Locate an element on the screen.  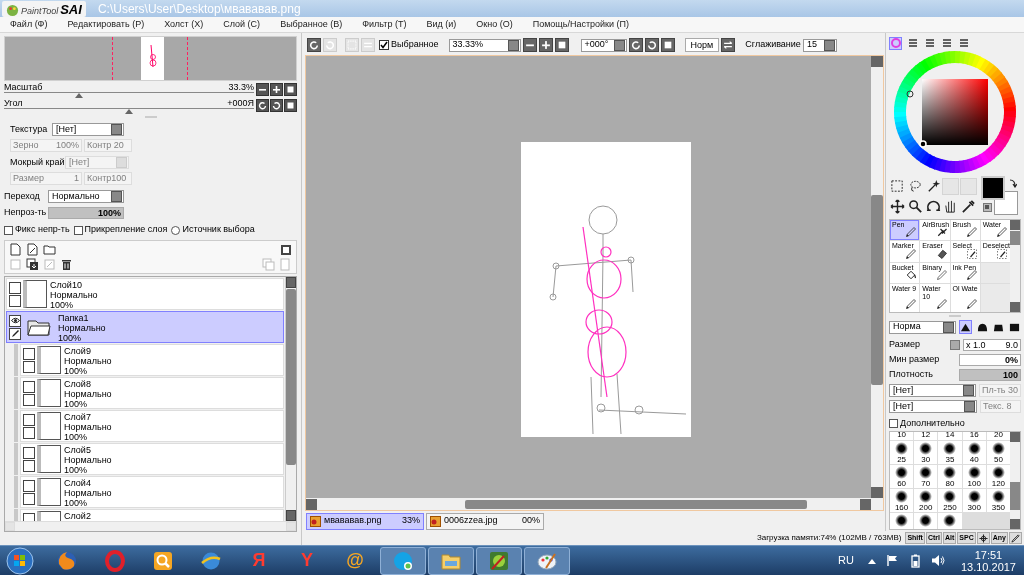
slider-thumb is located at coordinates (129, 111).